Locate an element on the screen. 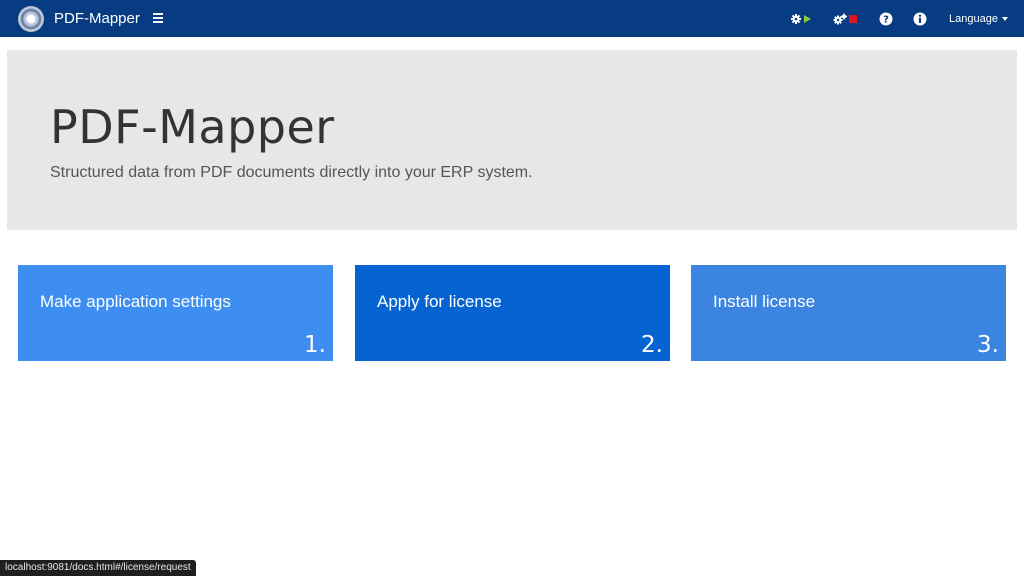 This screenshot has height=576, width=1024. page-title: PDF-Mapper is located at coordinates (192, 127).